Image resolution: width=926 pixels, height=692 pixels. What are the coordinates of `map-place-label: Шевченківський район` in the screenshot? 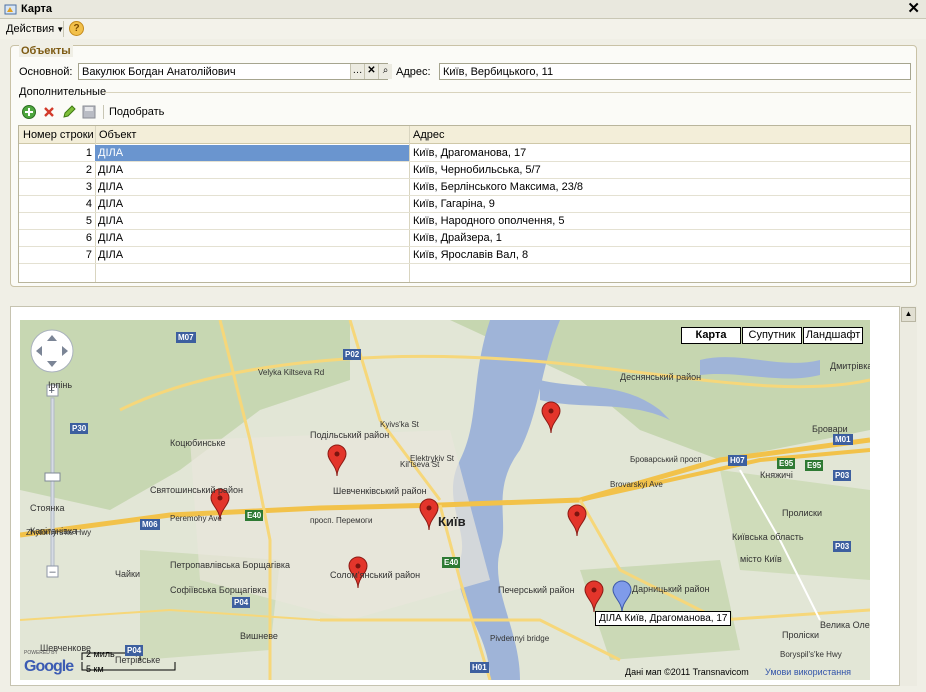 It's located at (380, 491).